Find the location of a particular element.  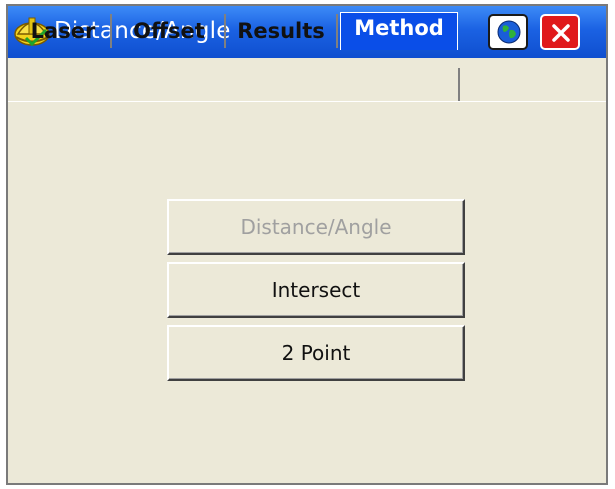

tab-divider is located at coordinates (459, 85).